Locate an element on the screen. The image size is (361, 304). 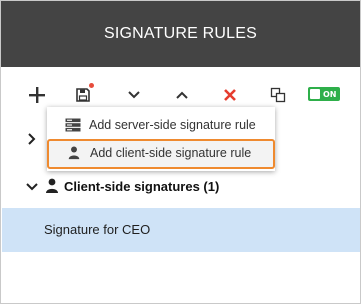
save-button is located at coordinates (83, 95).